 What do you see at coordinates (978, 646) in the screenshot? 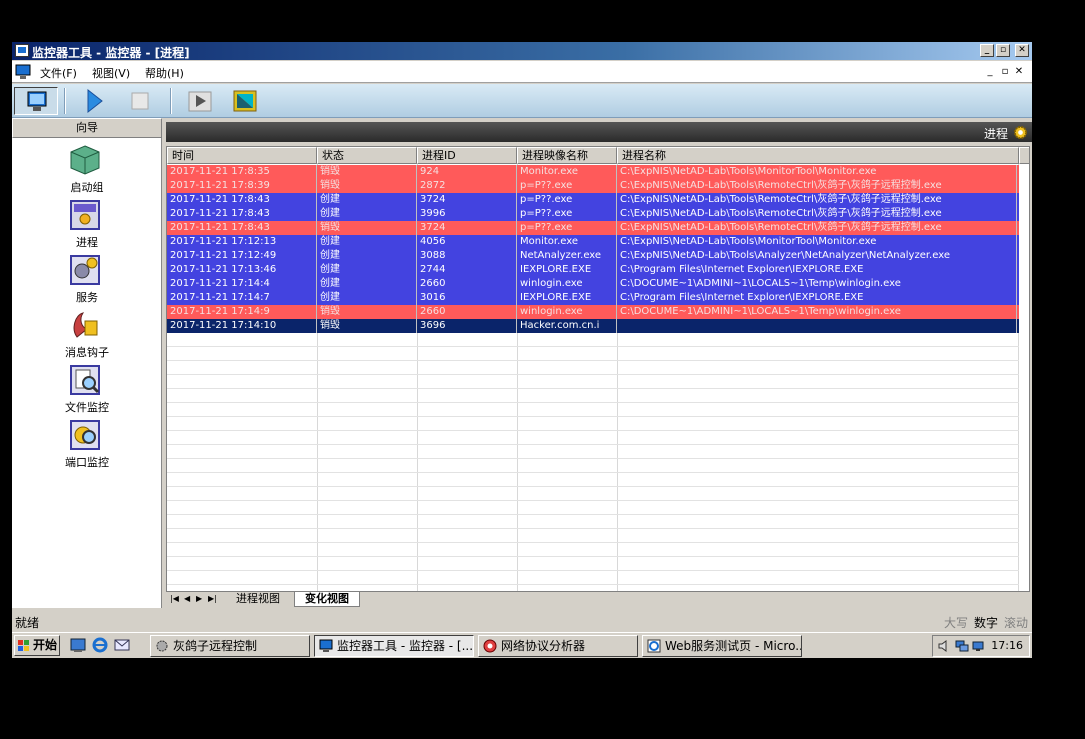
I see `network2-icon` at bounding box center [978, 646].